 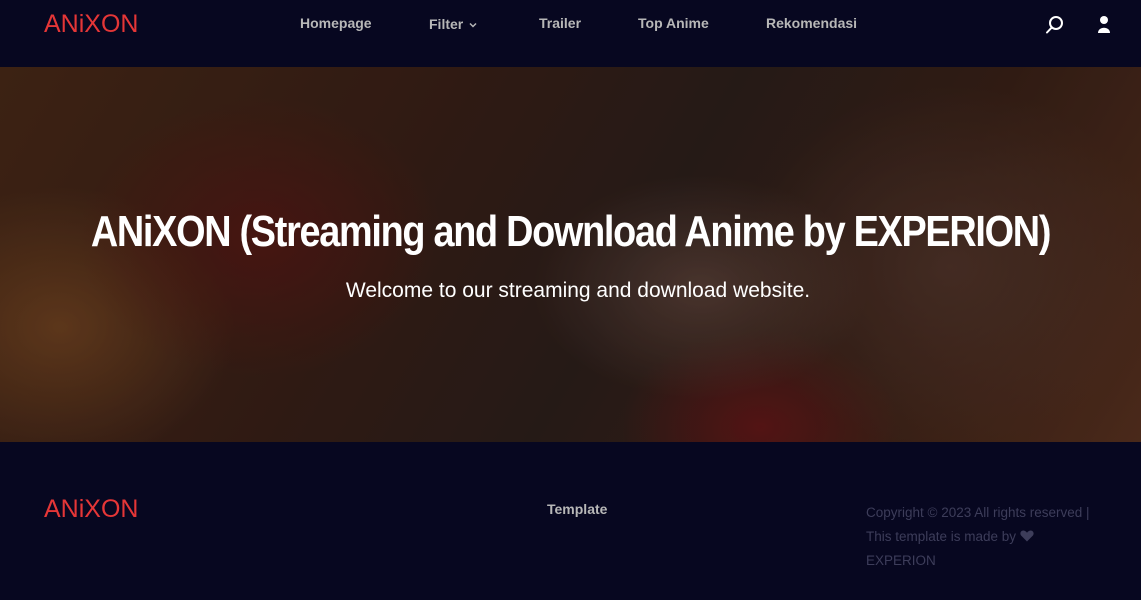 What do you see at coordinates (673, 23) in the screenshot?
I see `nav-item-top-anime: Top Anime` at bounding box center [673, 23].